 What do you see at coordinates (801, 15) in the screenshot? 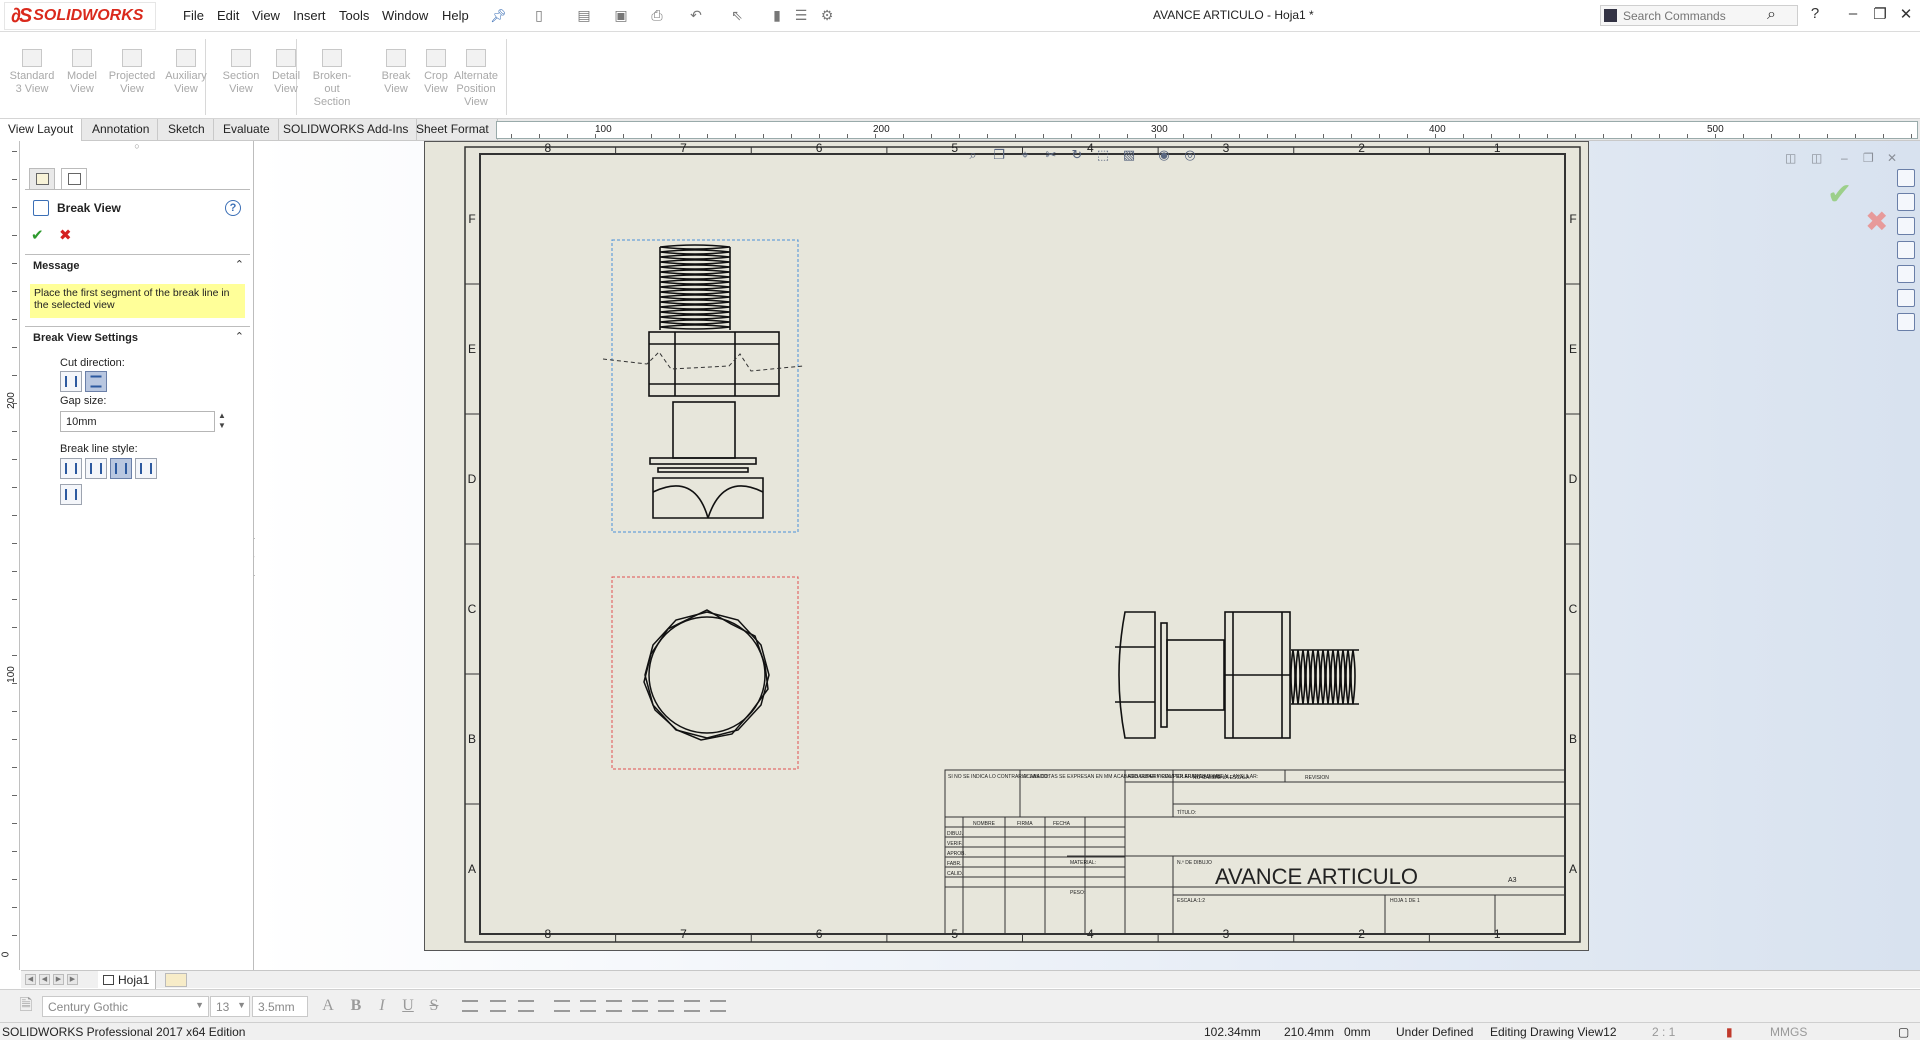
I see `file-properties-icon: ☰` at bounding box center [801, 15].